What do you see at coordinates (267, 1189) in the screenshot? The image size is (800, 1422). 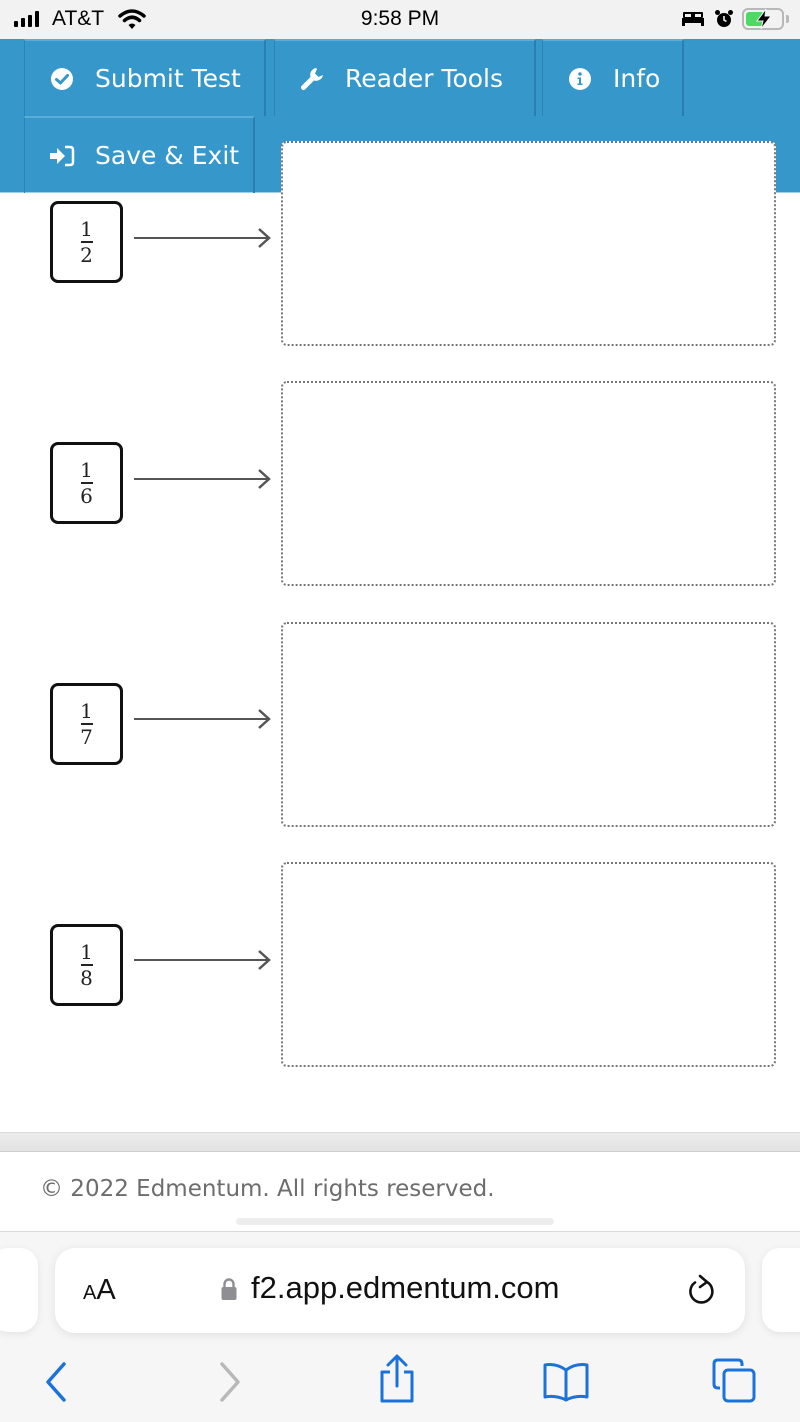 I see `copyright-text: © 2022 Edmentum. All rights reserved.` at bounding box center [267, 1189].